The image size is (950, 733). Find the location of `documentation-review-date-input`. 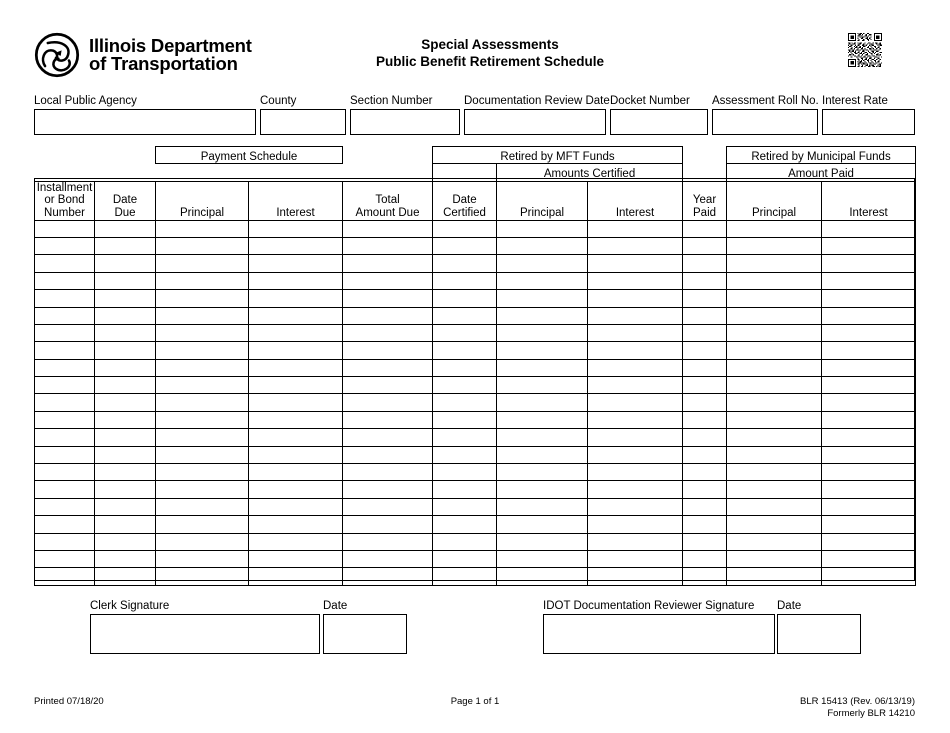

documentation-review-date-input is located at coordinates (535, 122).